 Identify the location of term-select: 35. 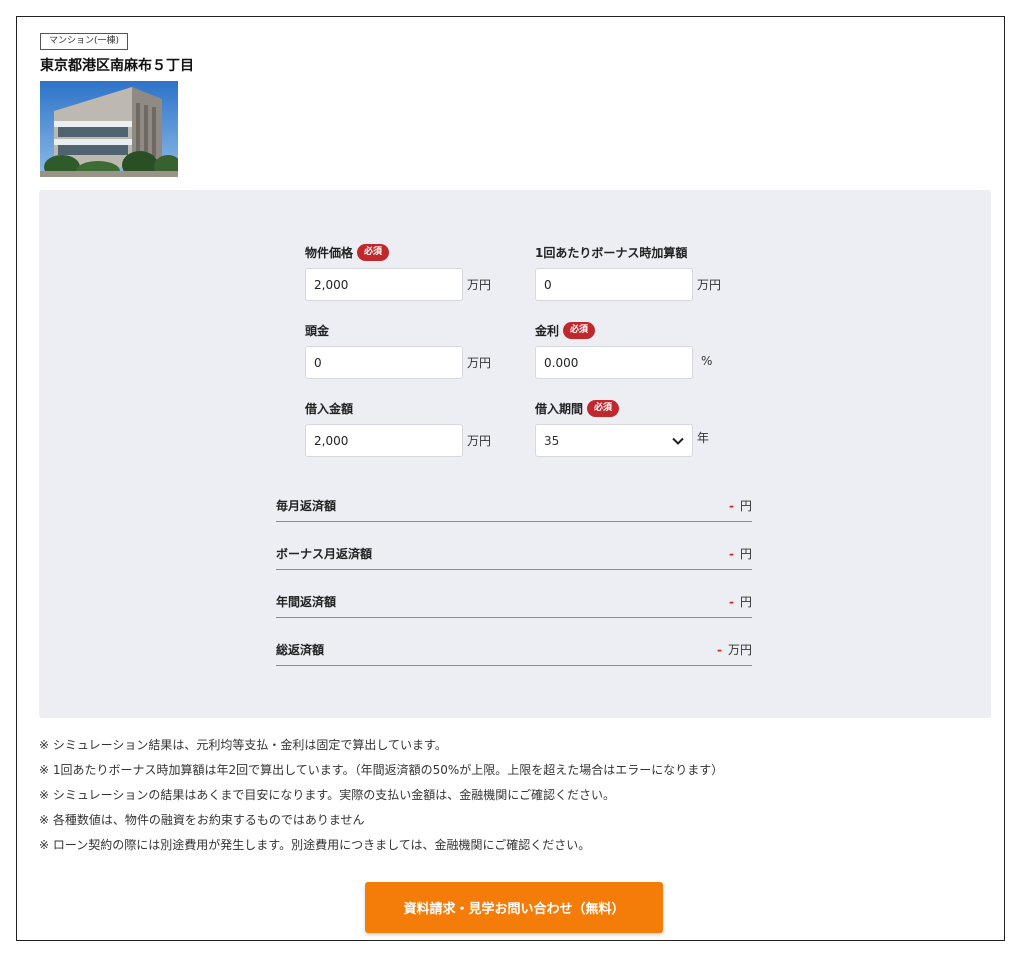
(614, 440).